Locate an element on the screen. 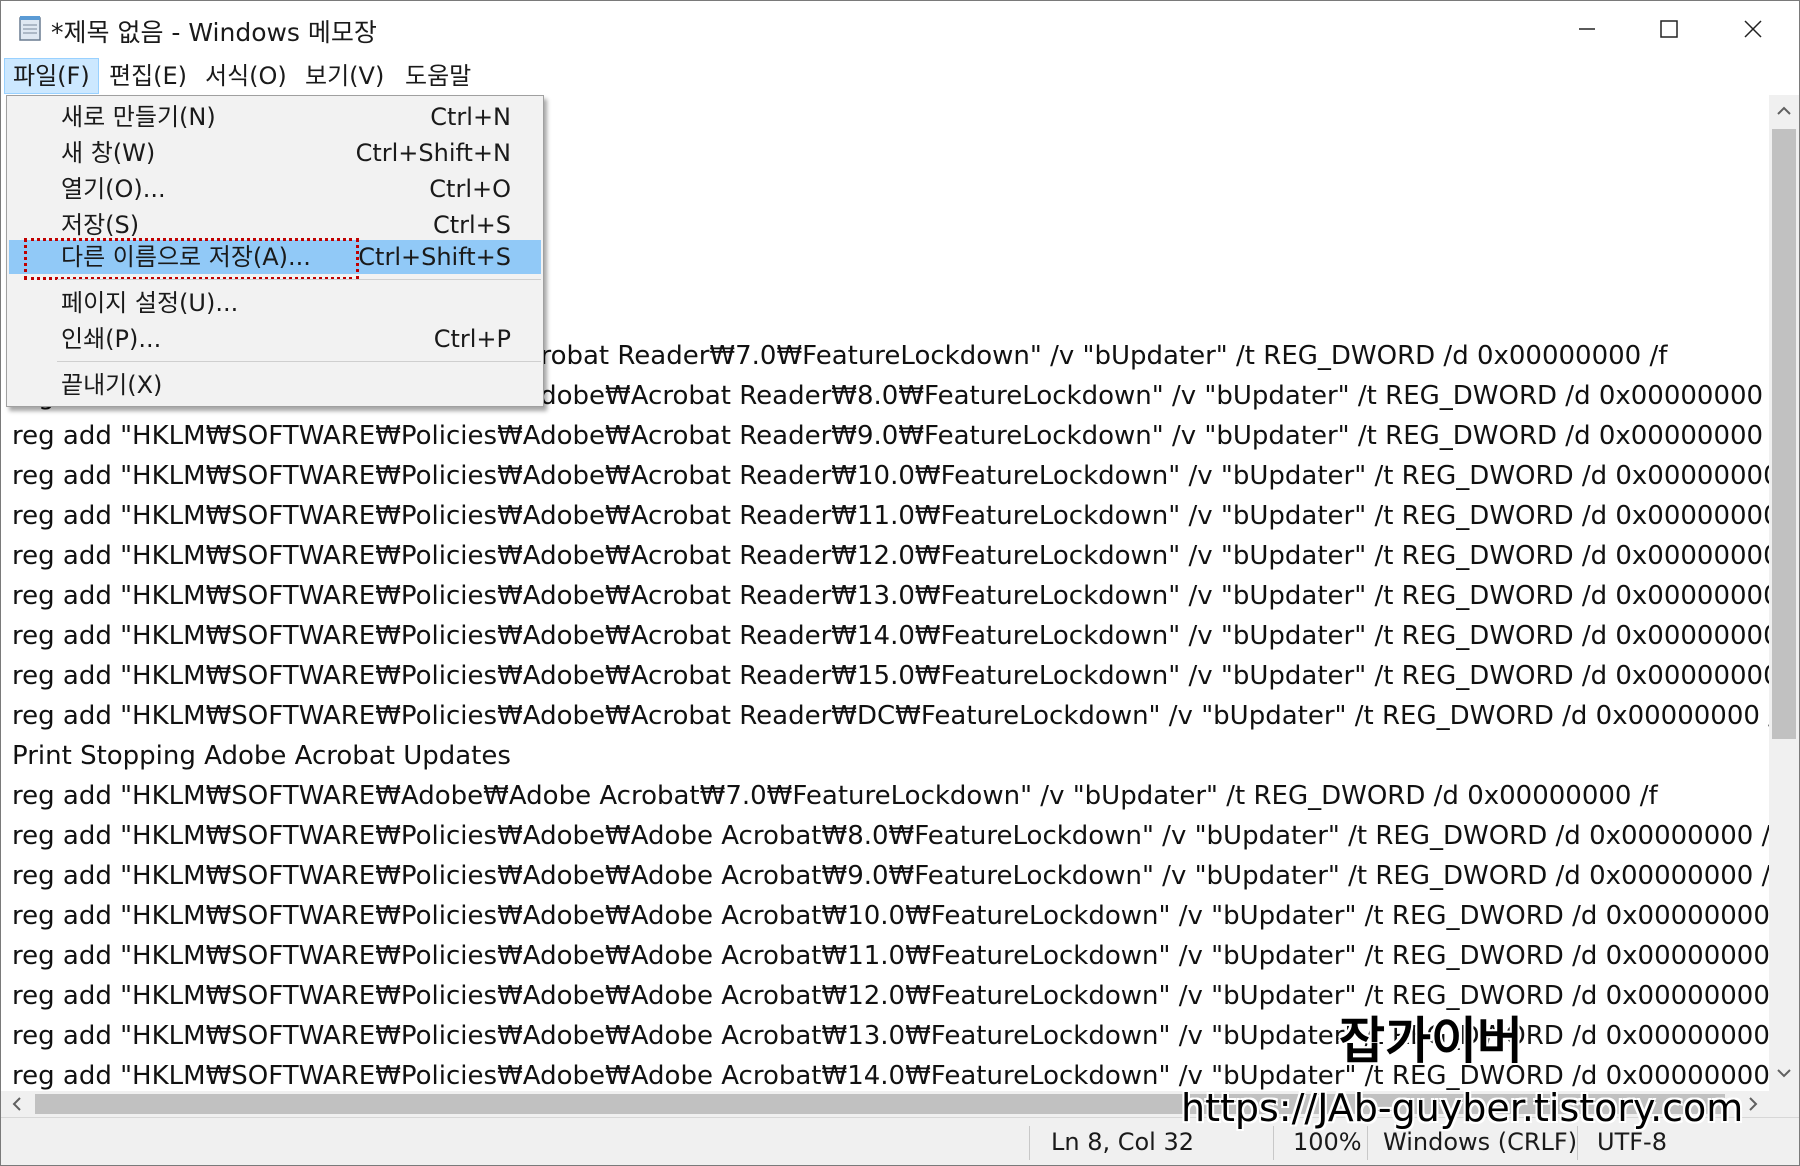 The image size is (1800, 1166). maximize-button is located at coordinates (1669, 29).